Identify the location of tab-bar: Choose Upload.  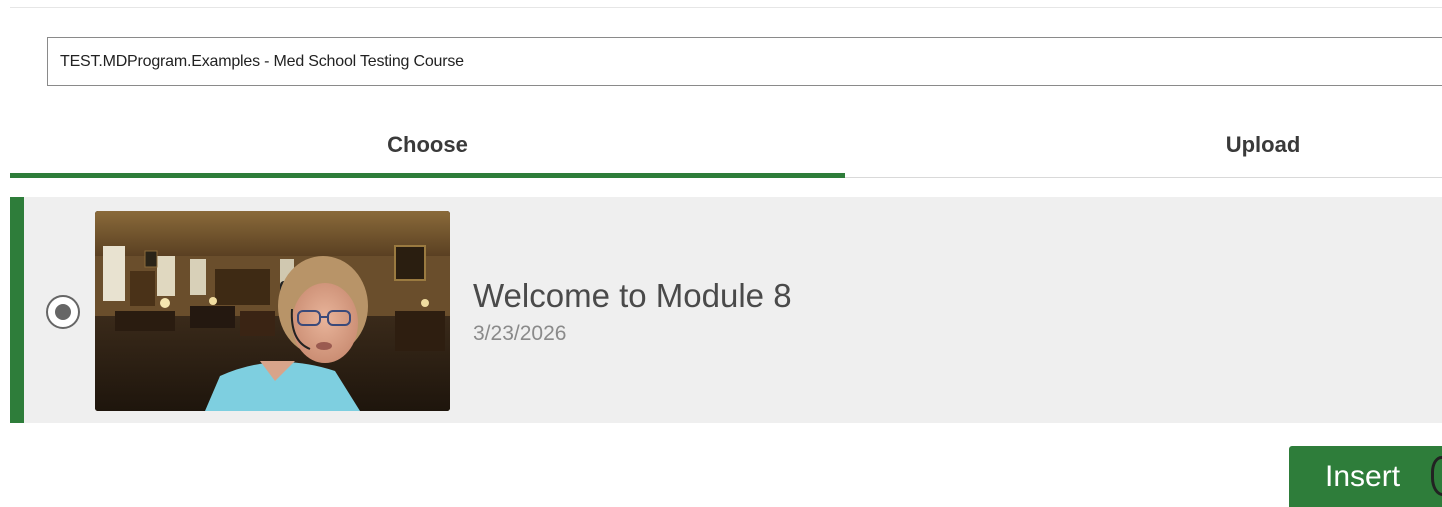
(726, 145).